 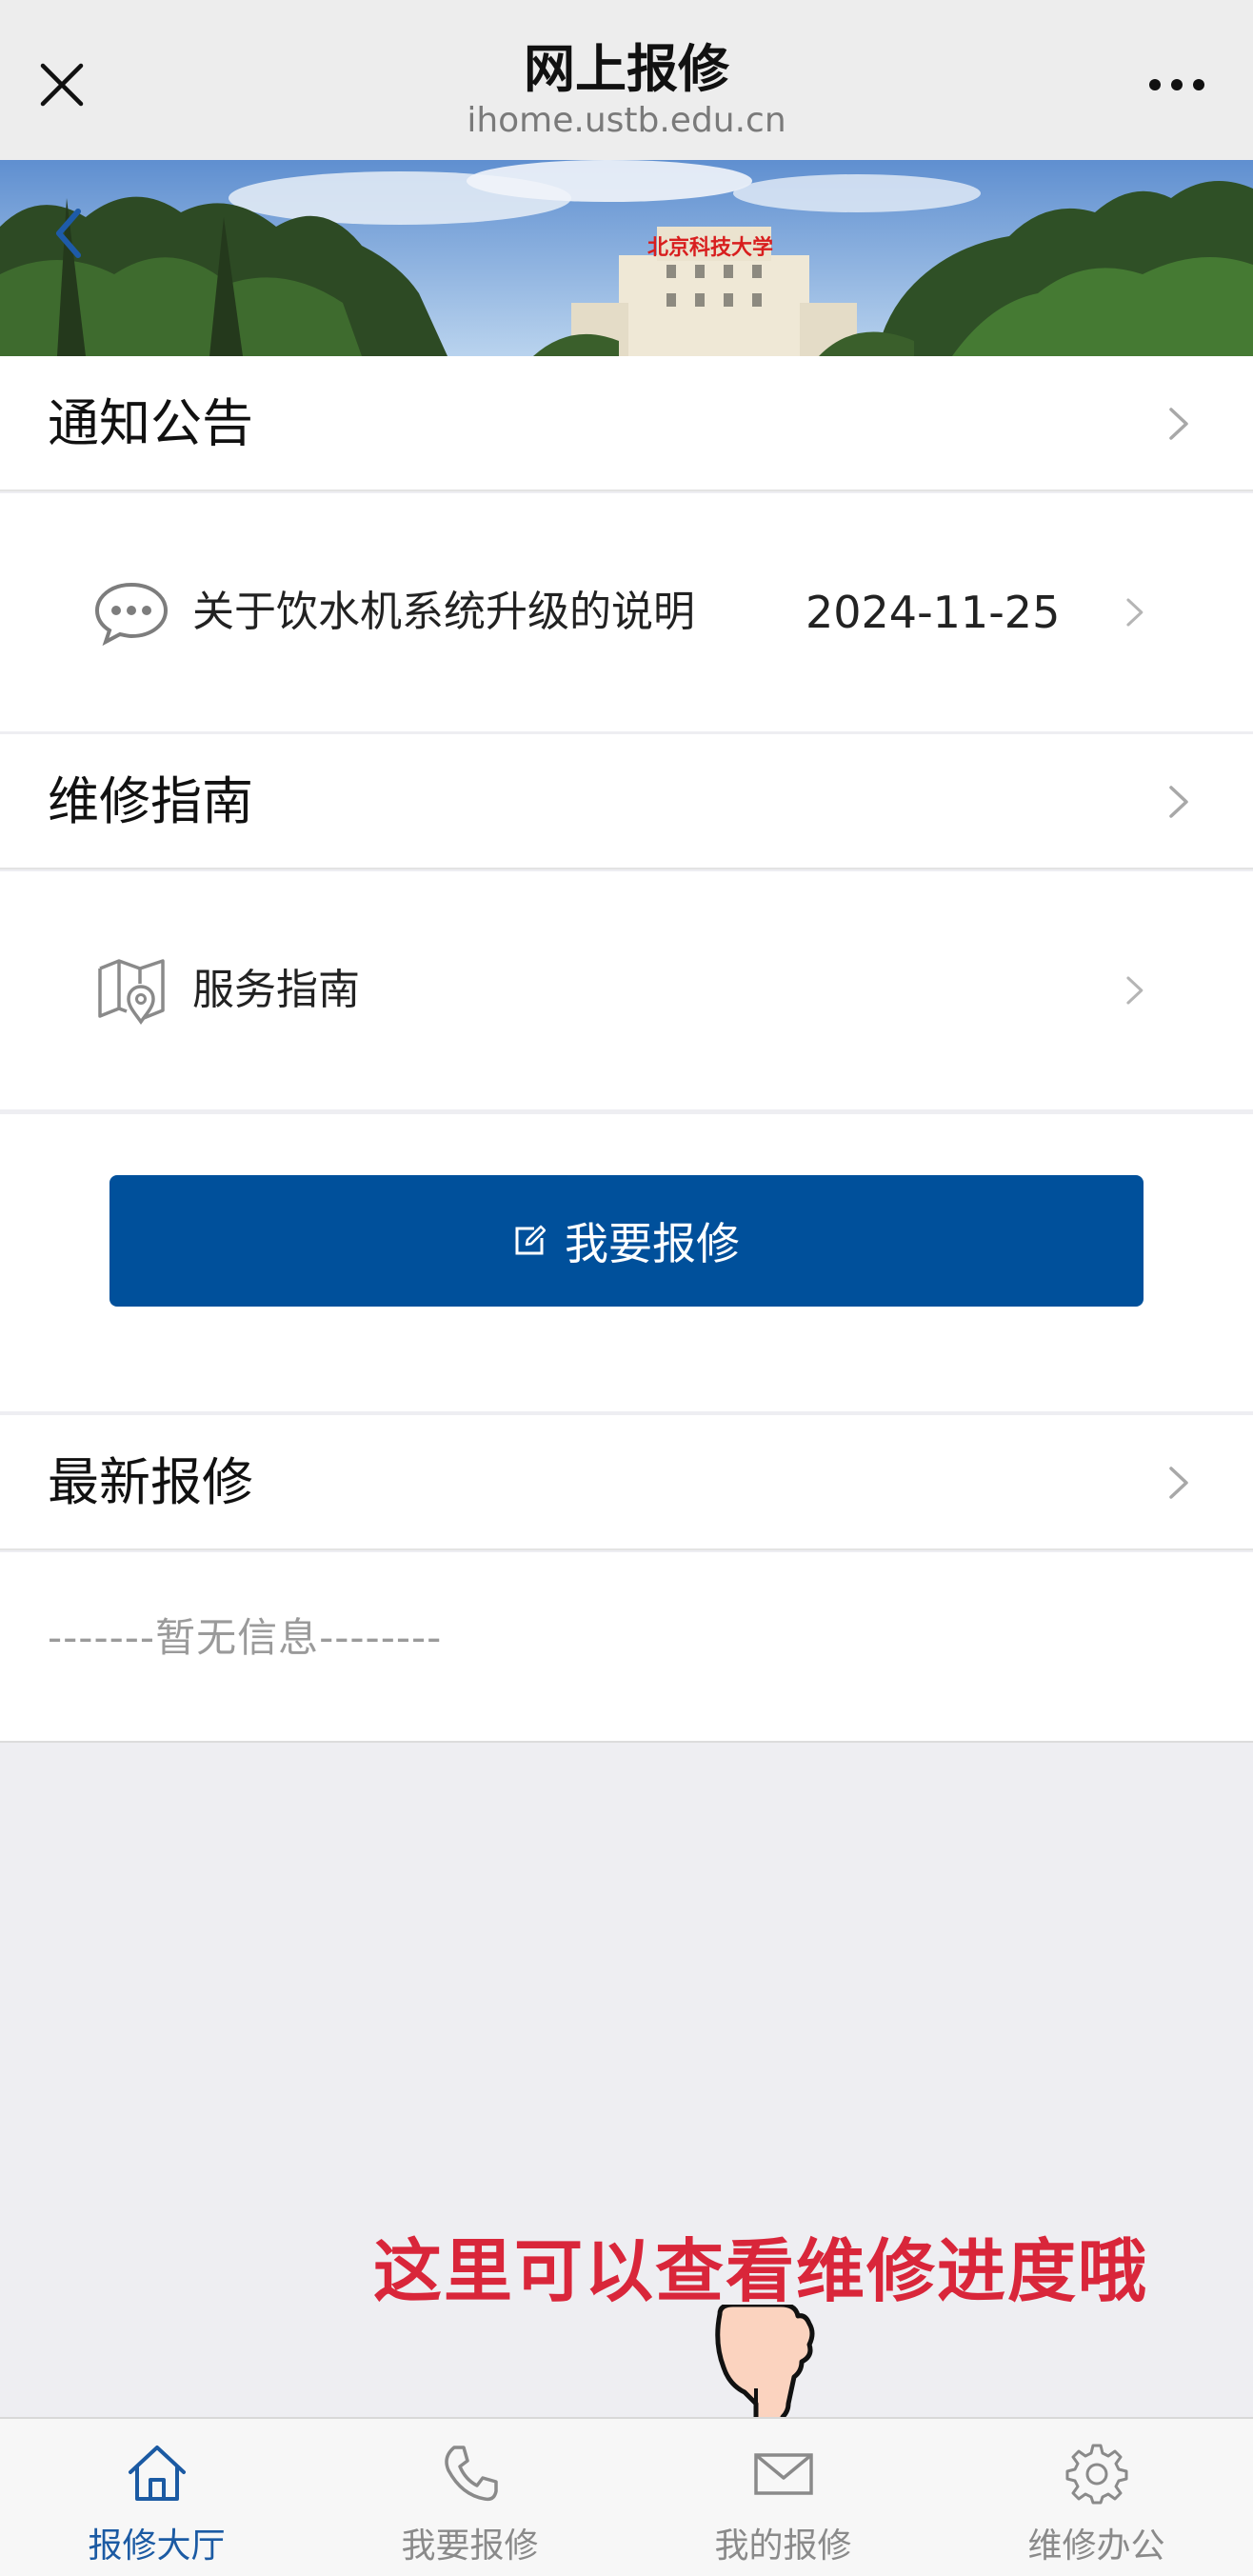 What do you see at coordinates (934, 613) in the screenshot?
I see `notice-item-date: 2024-11-25` at bounding box center [934, 613].